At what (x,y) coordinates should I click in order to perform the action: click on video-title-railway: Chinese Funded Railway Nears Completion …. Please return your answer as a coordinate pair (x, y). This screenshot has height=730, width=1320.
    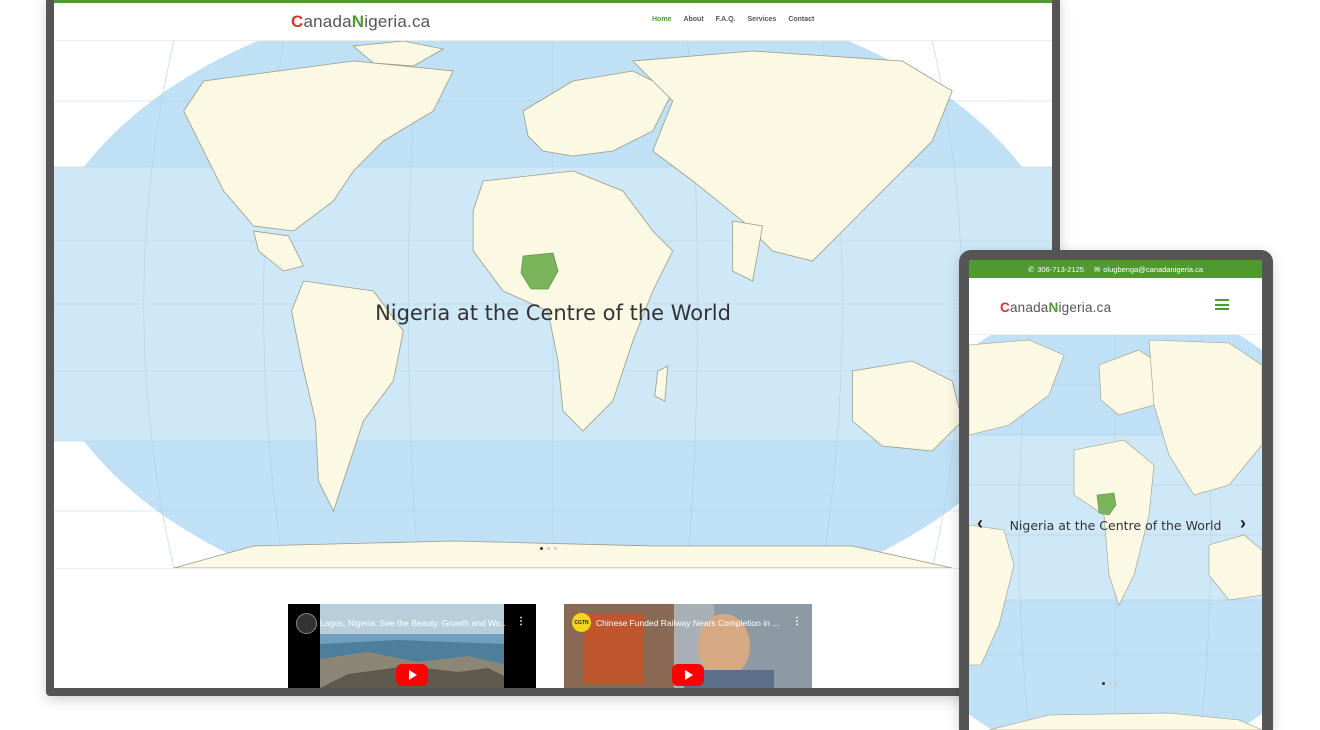
    Looking at the image, I should click on (688, 623).